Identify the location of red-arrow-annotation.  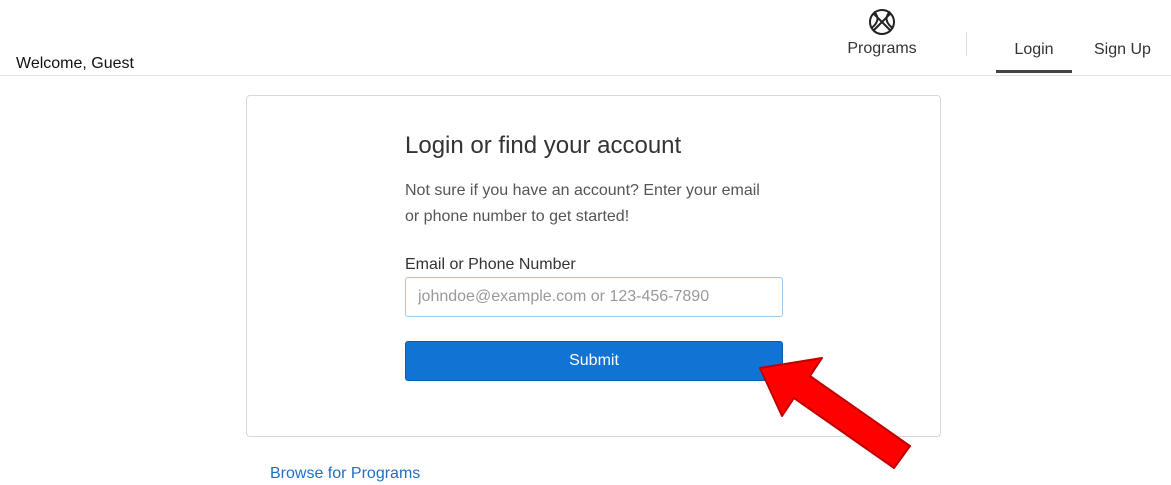
(835, 413).